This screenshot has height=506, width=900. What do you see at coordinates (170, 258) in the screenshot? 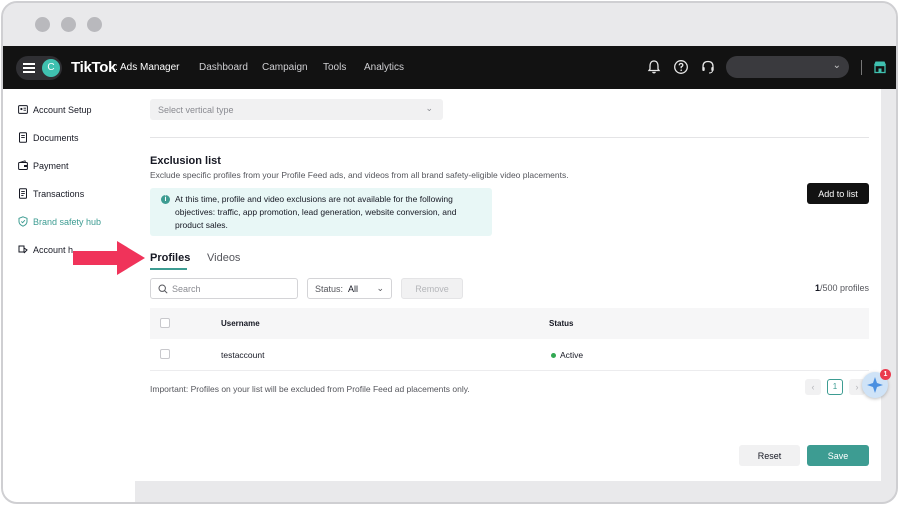
I see `tab-profiles: Profiles` at bounding box center [170, 258].